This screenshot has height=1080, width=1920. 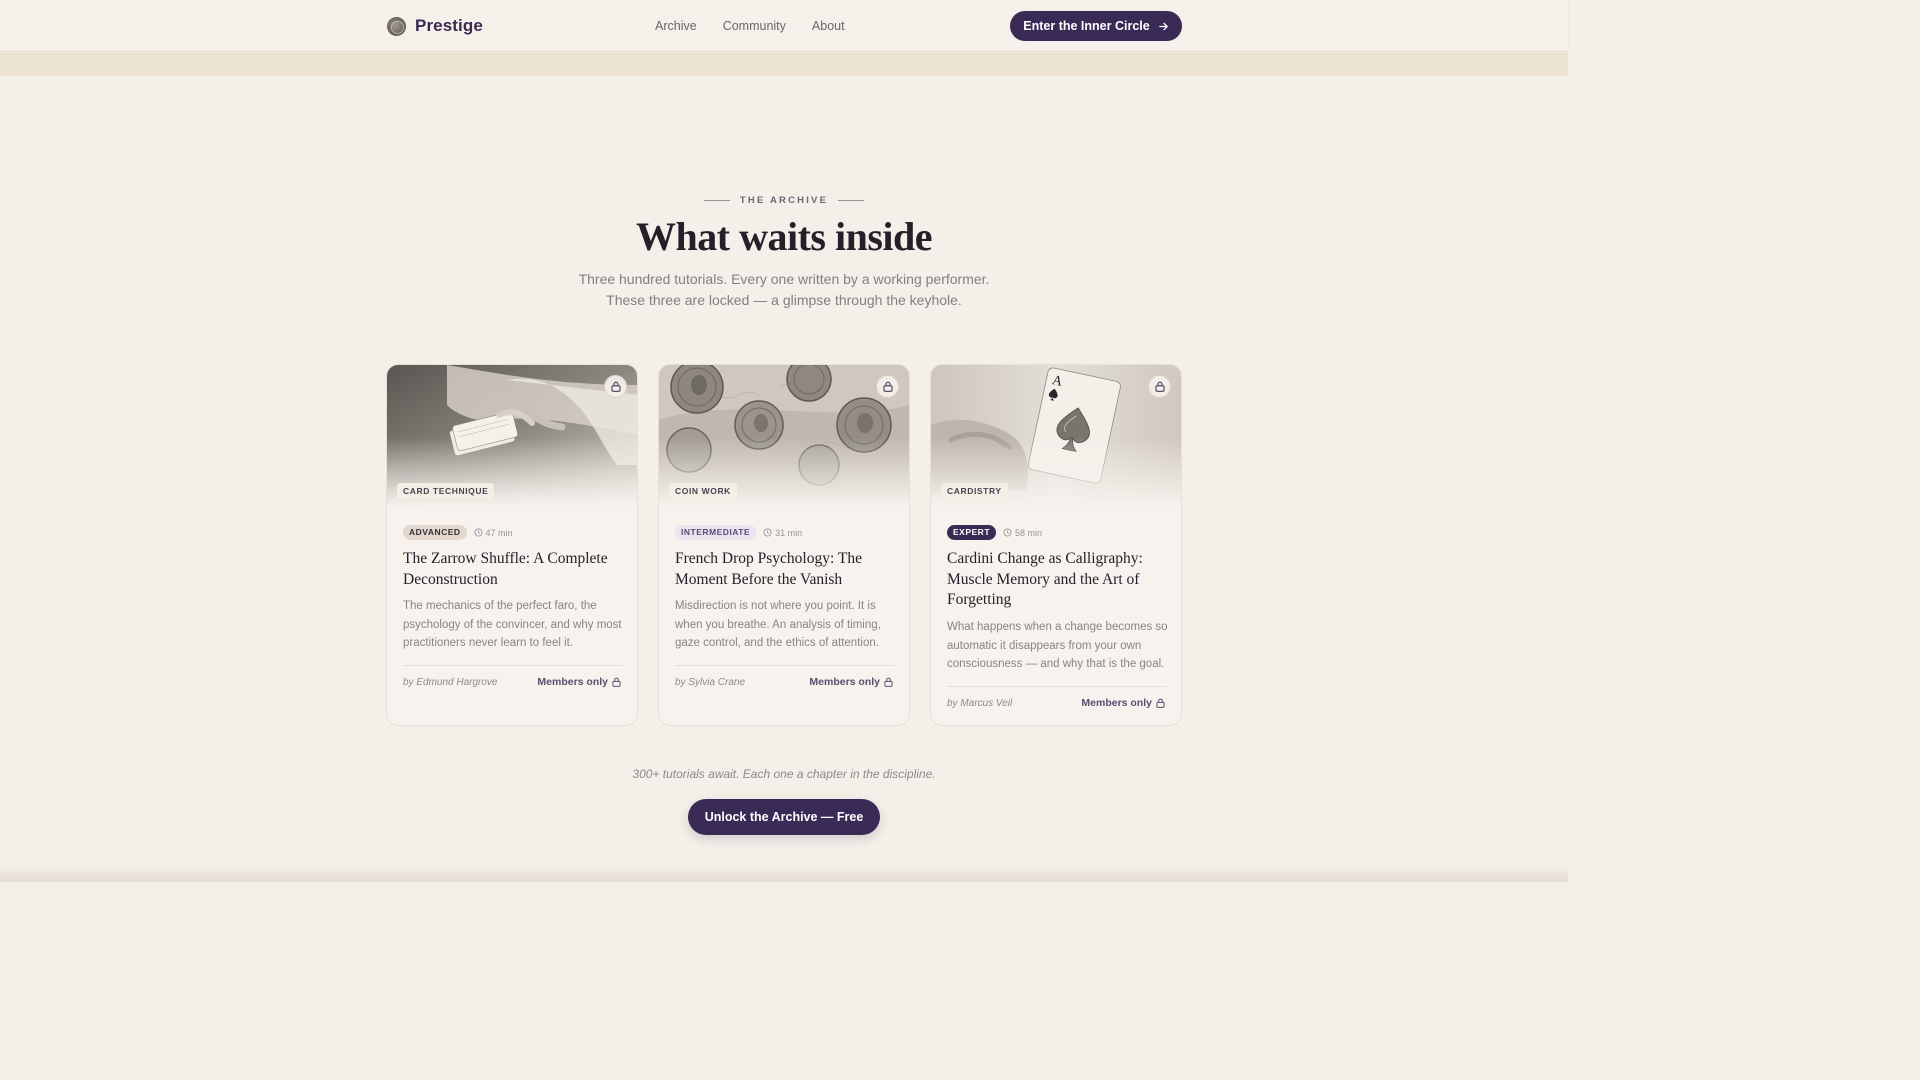 What do you see at coordinates (1086, 26) in the screenshot?
I see `enter-inner-circle-label: Enter the Inner Circle` at bounding box center [1086, 26].